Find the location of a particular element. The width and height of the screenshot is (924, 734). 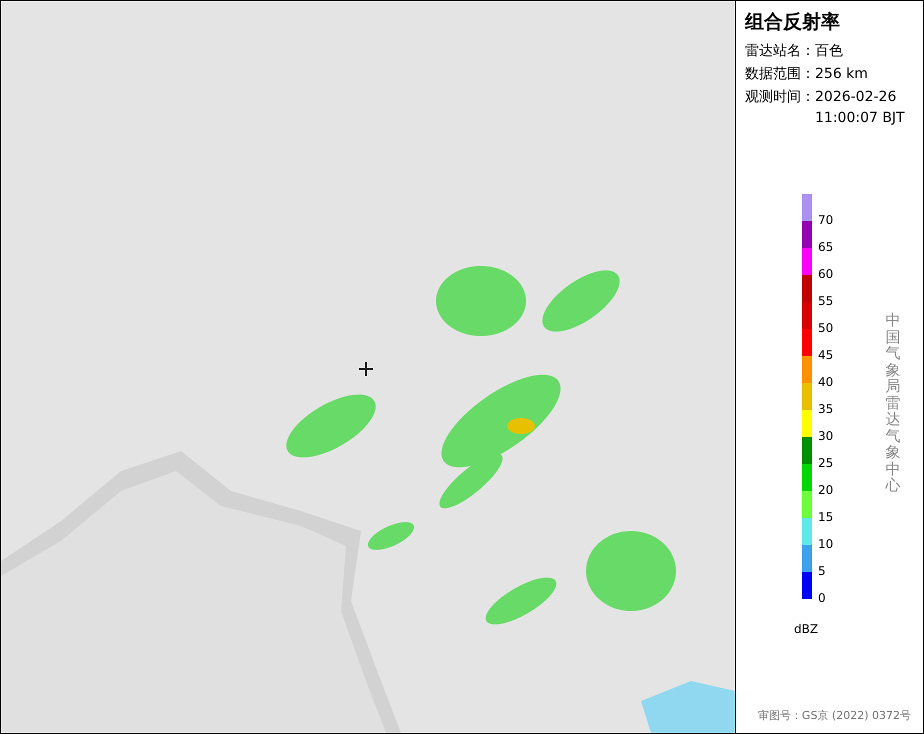

legend-label: 55 is located at coordinates (826, 301).